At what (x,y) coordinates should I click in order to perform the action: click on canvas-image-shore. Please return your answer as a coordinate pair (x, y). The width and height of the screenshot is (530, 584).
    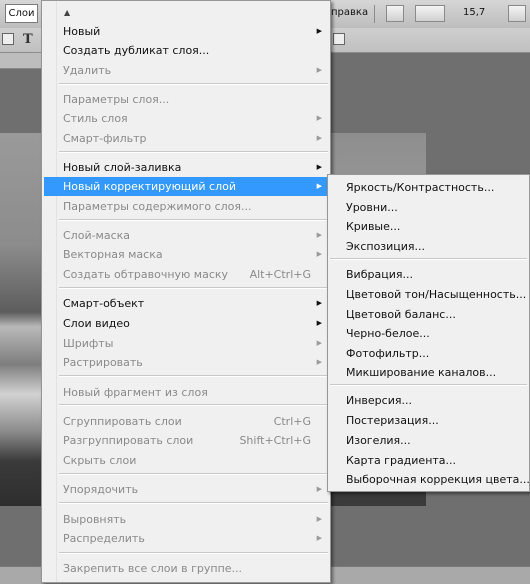
    Looking at the image, I should click on (377, 498).